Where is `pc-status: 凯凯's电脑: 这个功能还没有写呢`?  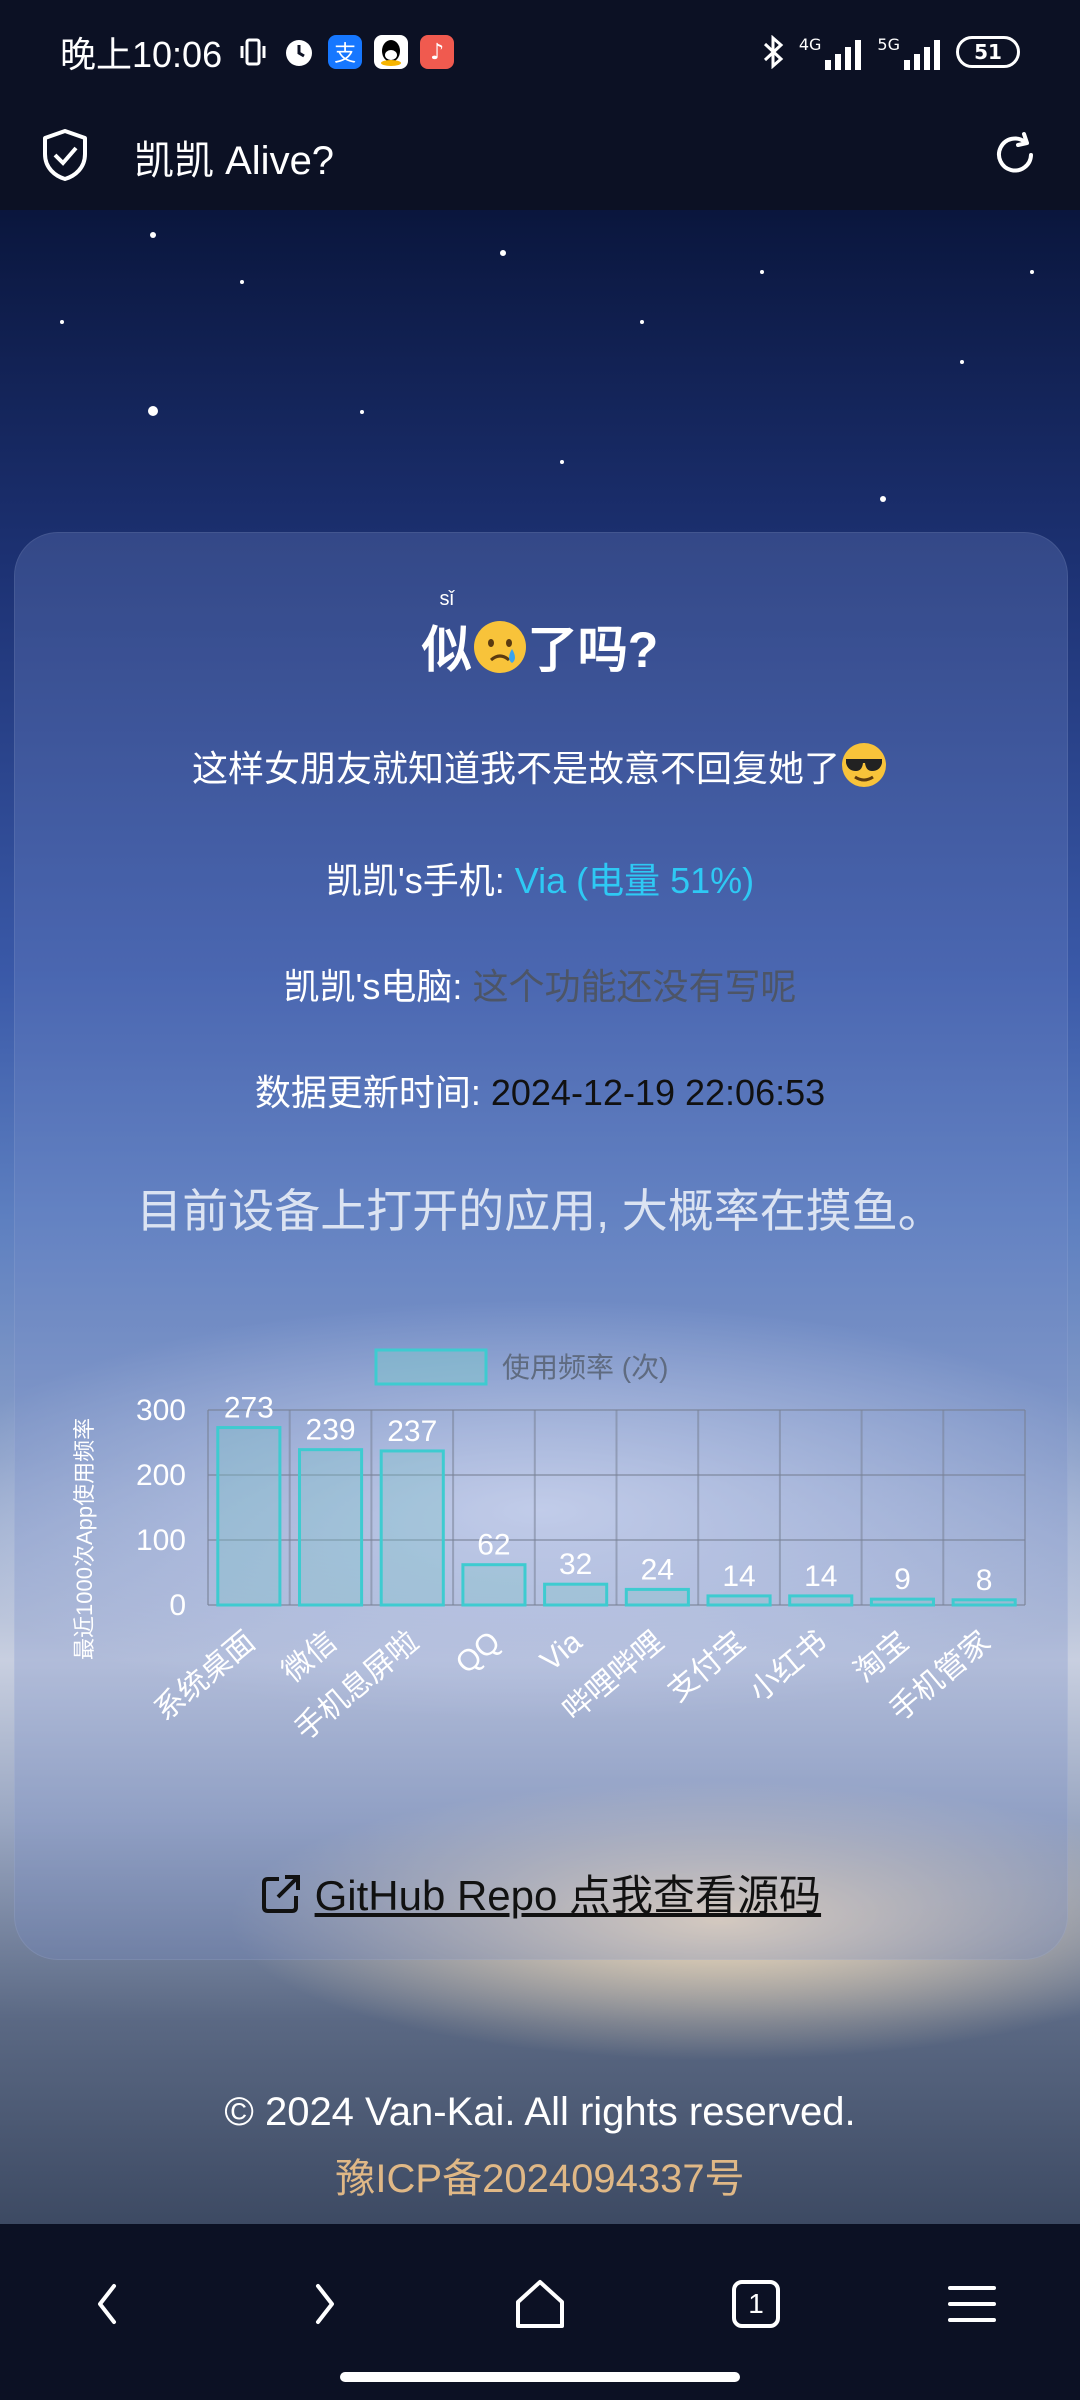 pc-status: 凯凯's电脑: 这个功能还没有写呢 is located at coordinates (540, 984).